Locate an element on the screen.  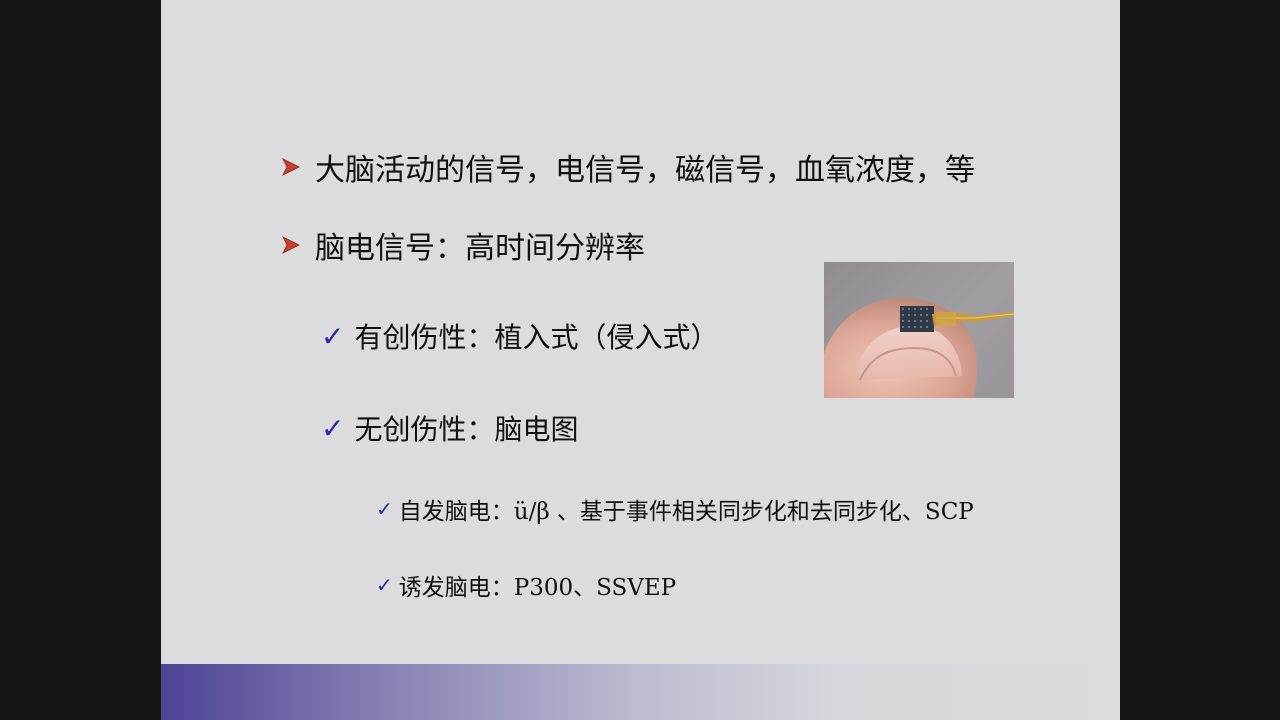
footer-gradient-bar is located at coordinates (640, 692).